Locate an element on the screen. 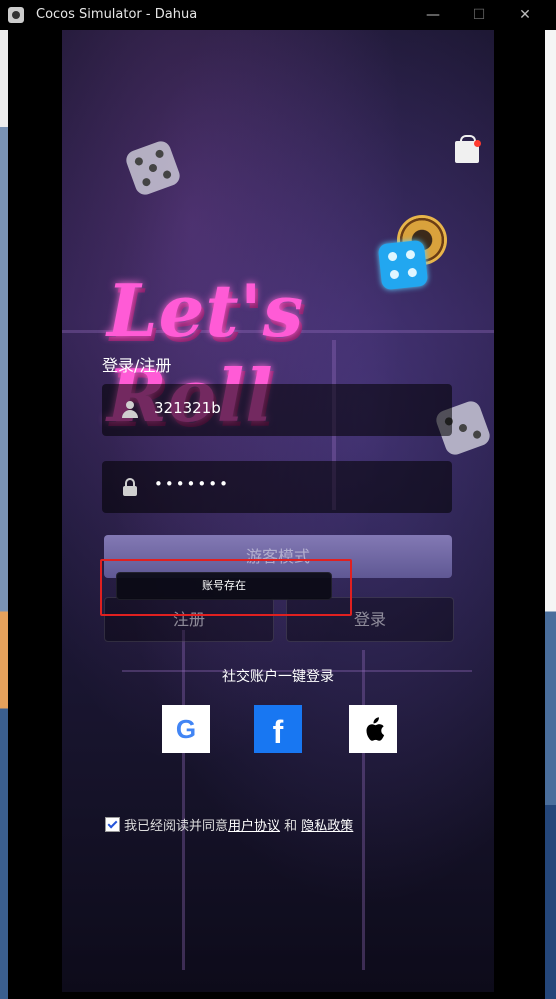 Image resolution: width=556 pixels, height=999 pixels. dice-decoration is located at coordinates (153, 168).